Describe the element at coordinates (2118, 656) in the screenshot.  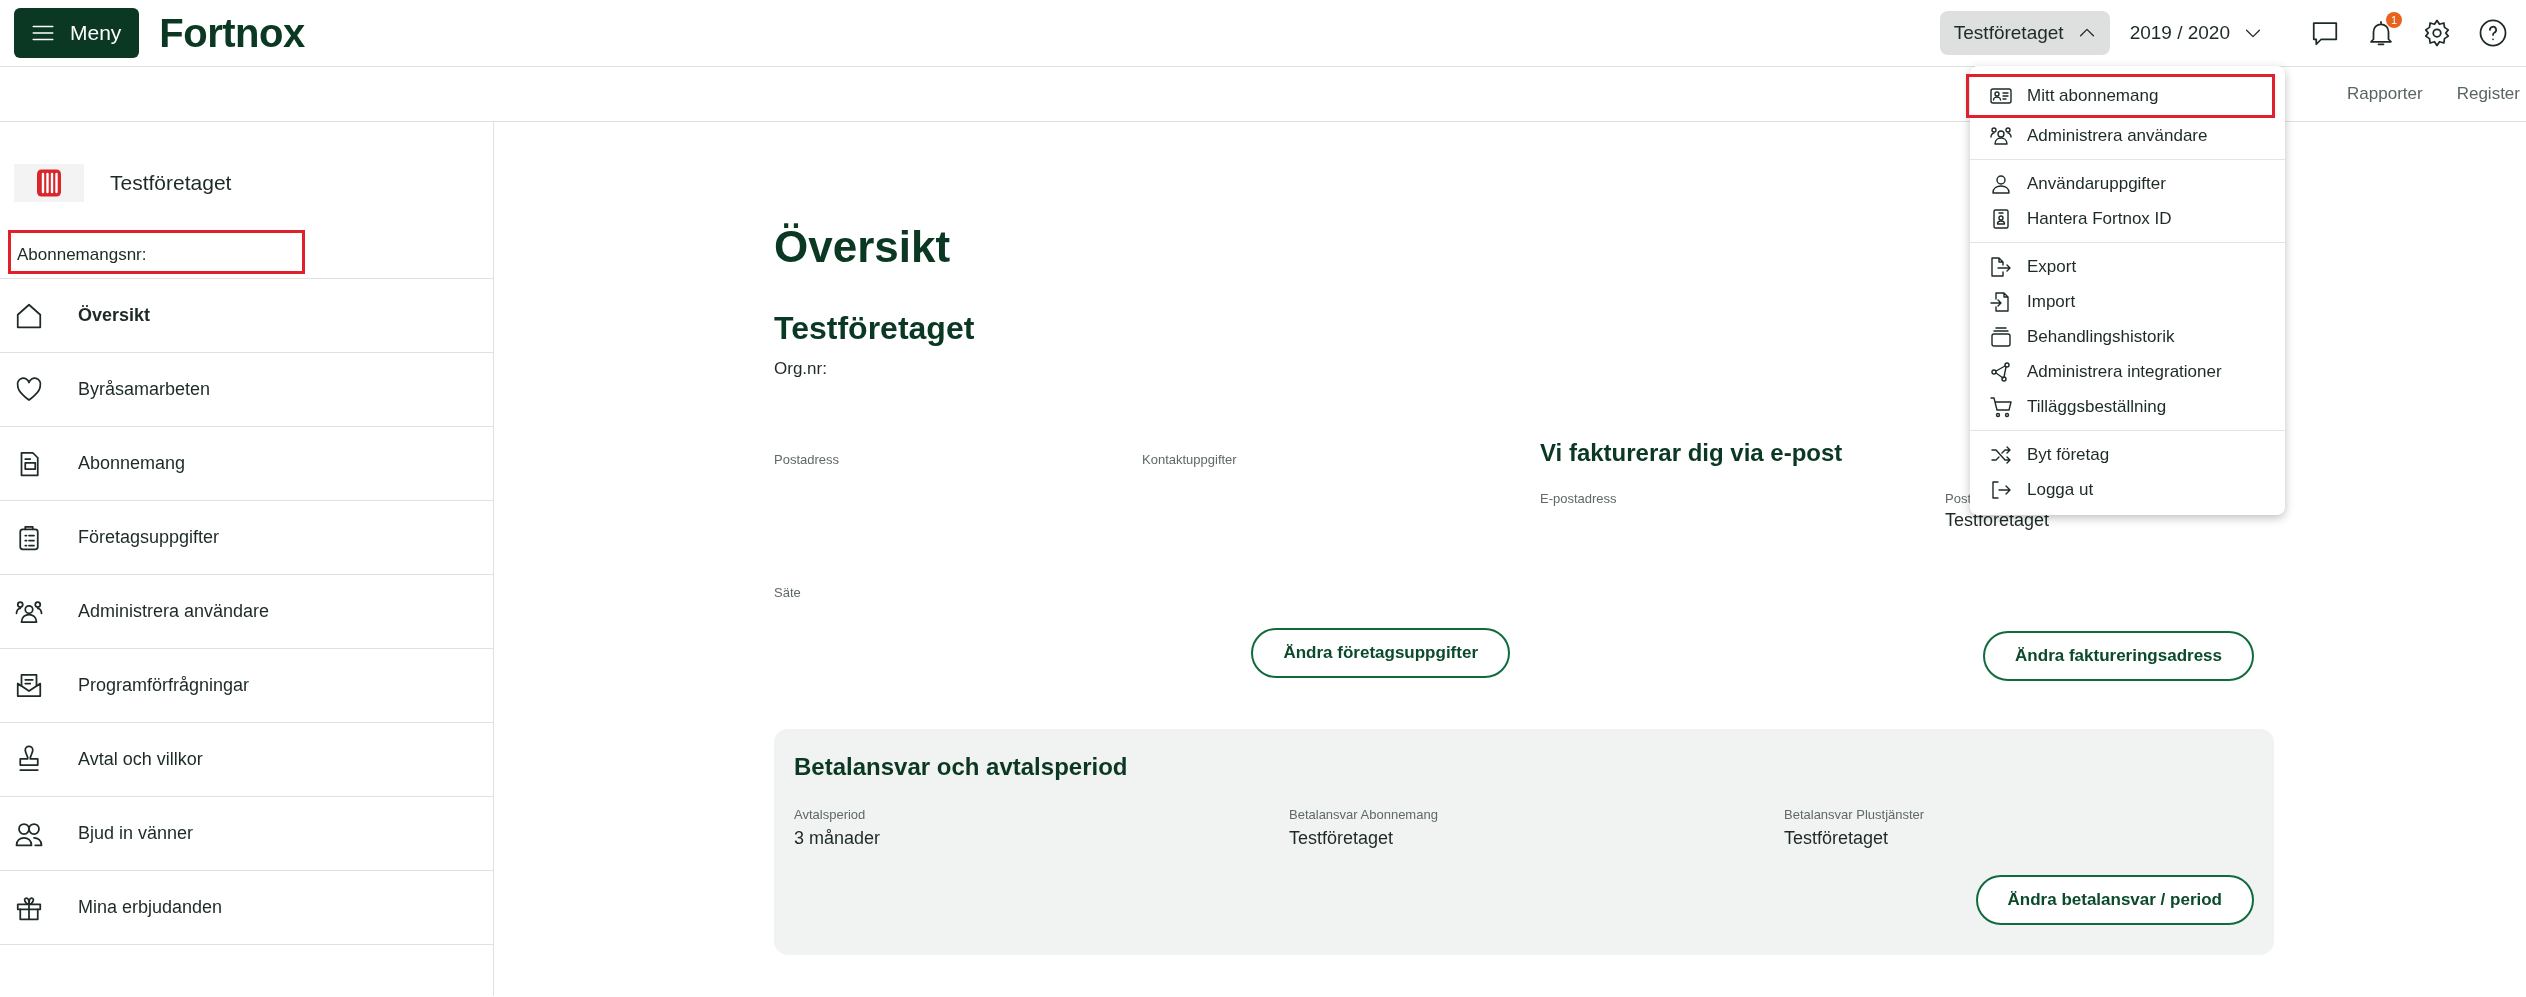
I see `edit-billing-address-button: Ändra faktureringsadress` at that location.